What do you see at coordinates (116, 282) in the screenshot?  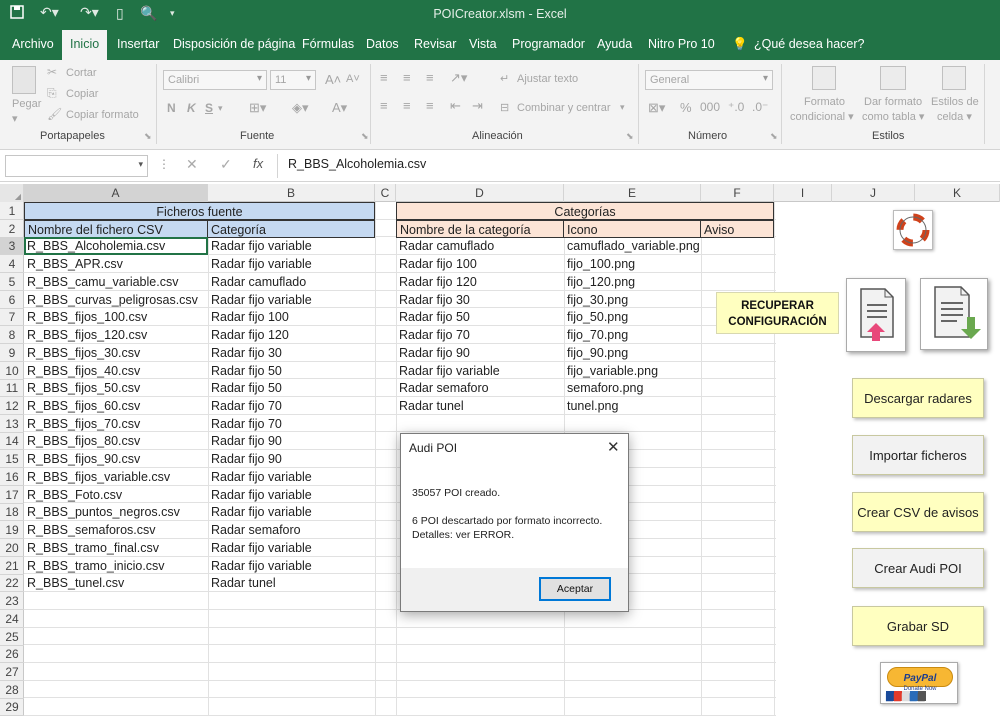 I see `fuente-cell-filename: R_BBS_camu_variable.csv` at bounding box center [116, 282].